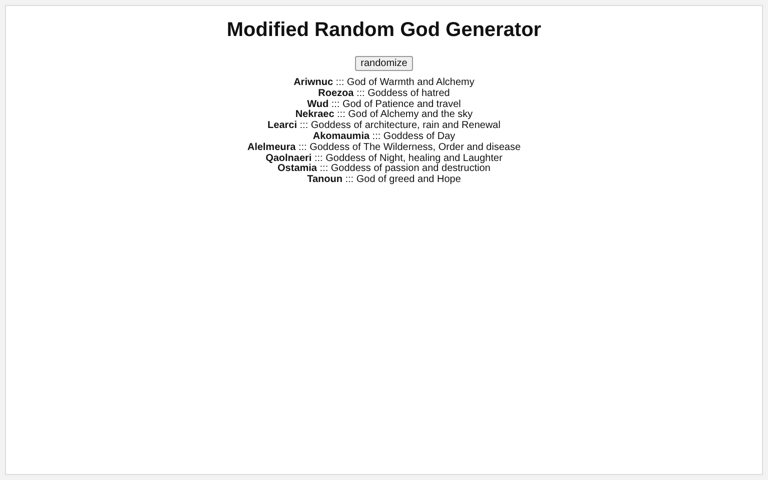  What do you see at coordinates (384, 94) in the screenshot?
I see `god-entry: Roezoa ::: Goddess of hatred` at bounding box center [384, 94].